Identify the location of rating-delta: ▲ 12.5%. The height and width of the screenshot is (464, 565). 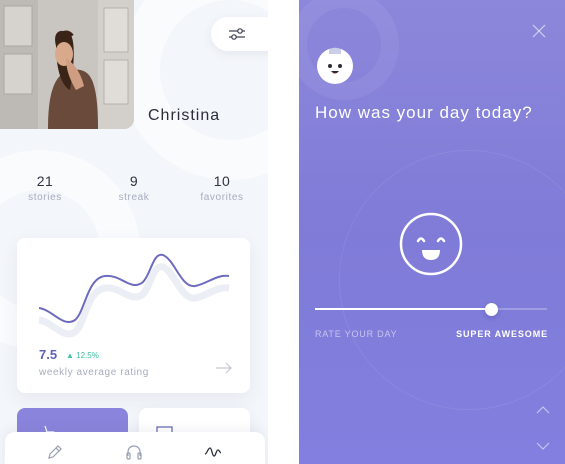
(82, 355).